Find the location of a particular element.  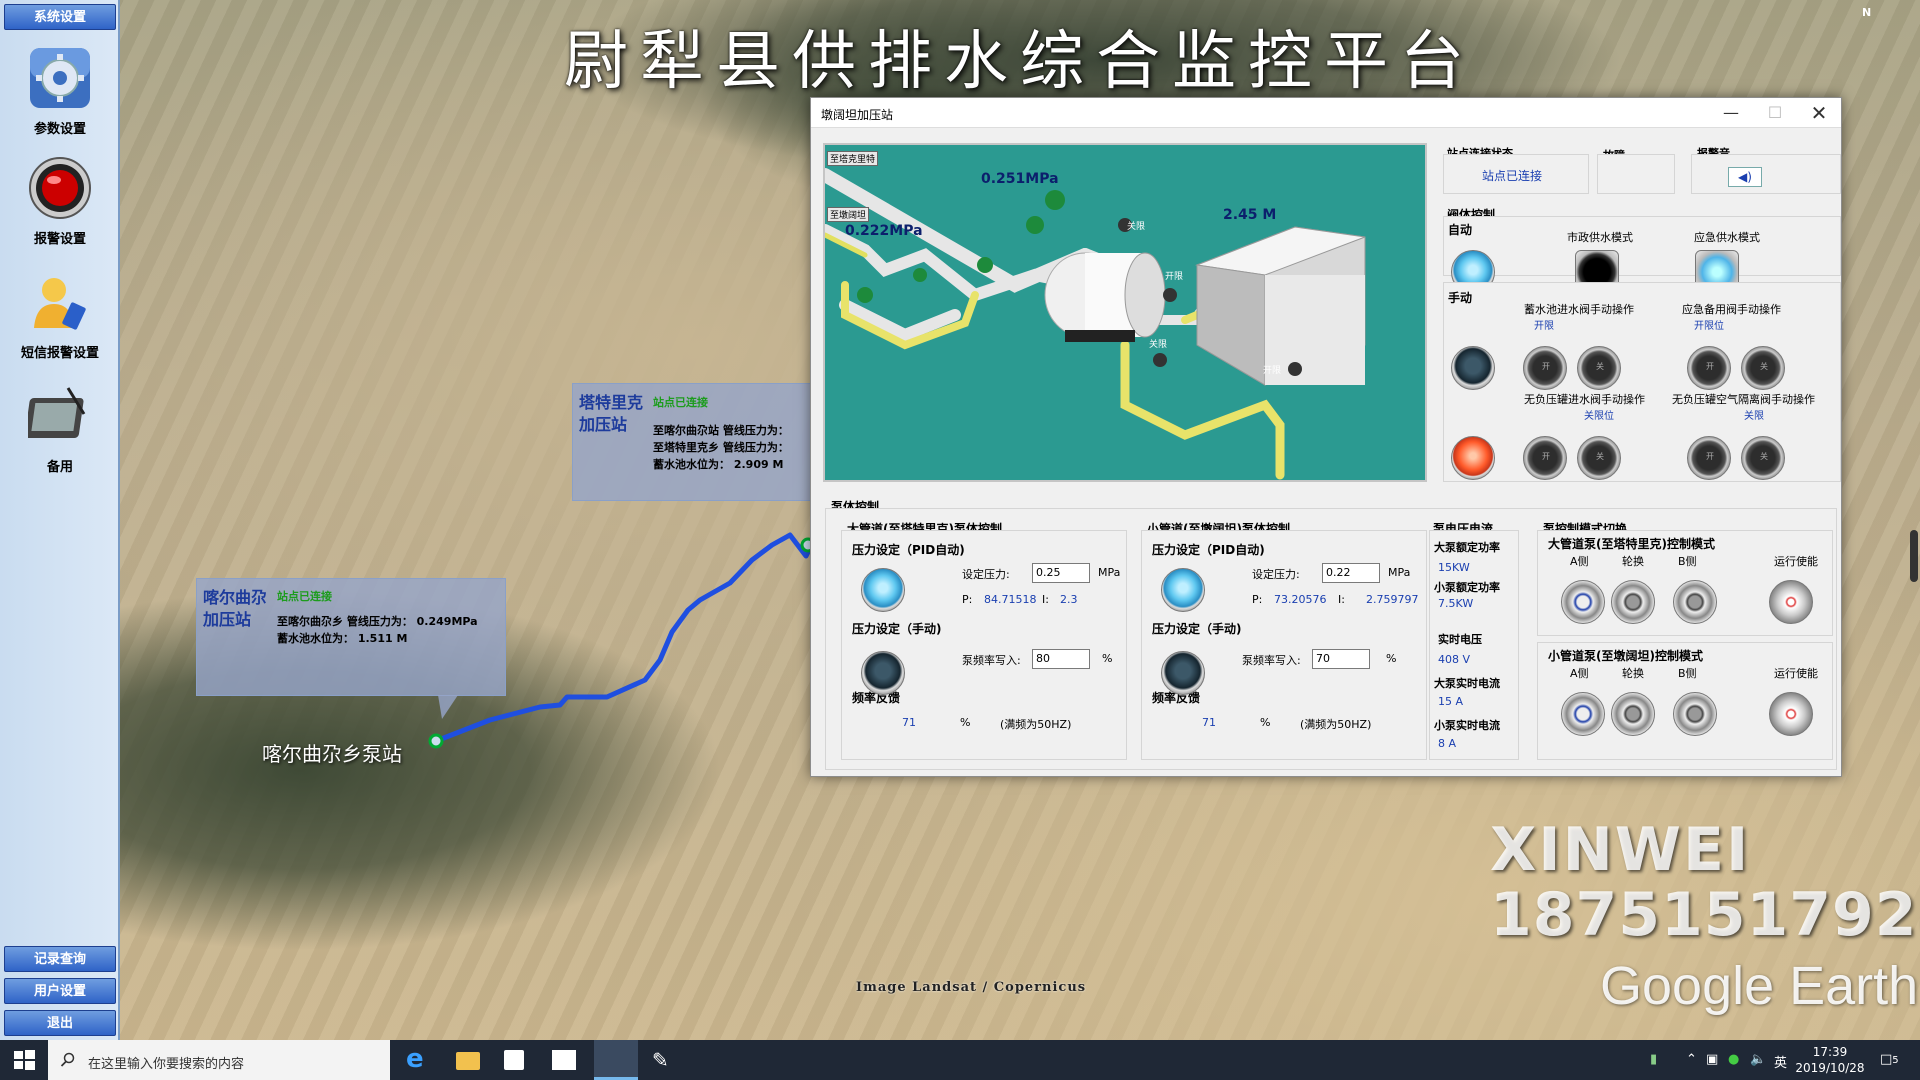

ime-indicator: 英 is located at coordinates (1780, 1061).